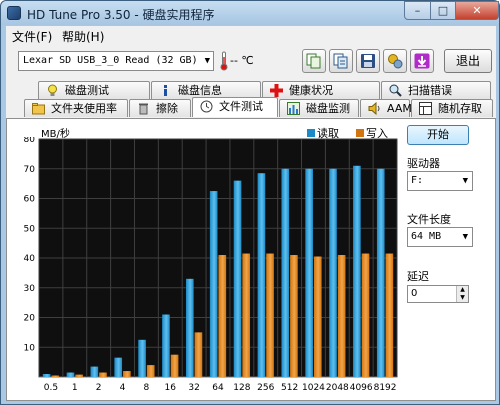 The width and height of the screenshot is (500, 405). I want to click on x-tick-label: 256, so click(265, 388).